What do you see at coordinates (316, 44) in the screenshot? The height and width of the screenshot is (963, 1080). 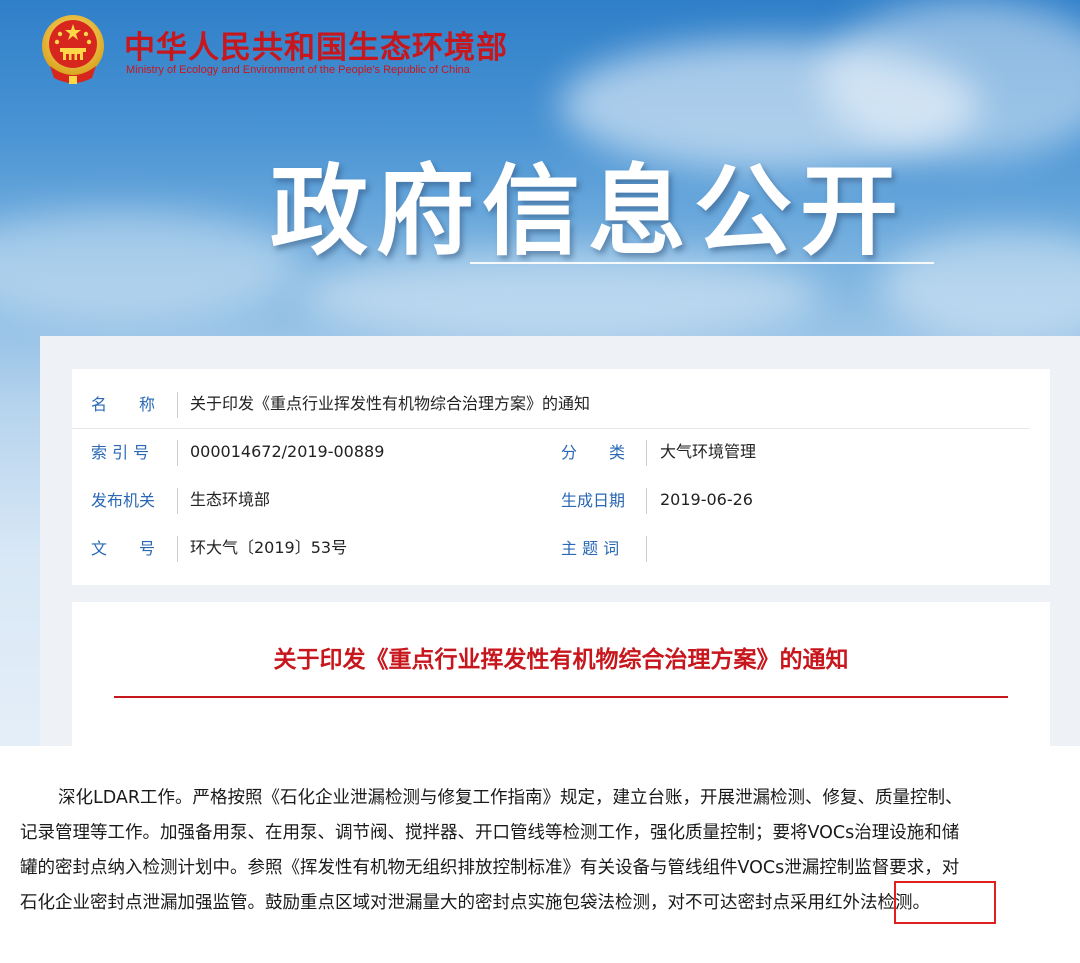 I see `site-title: 中华人民共和国生态环境部` at bounding box center [316, 44].